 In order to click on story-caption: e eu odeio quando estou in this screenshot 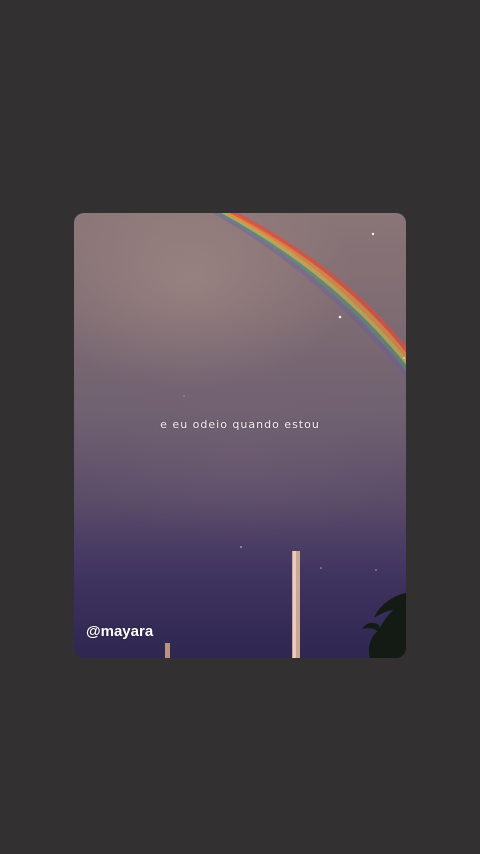, I will do `click(240, 424)`.